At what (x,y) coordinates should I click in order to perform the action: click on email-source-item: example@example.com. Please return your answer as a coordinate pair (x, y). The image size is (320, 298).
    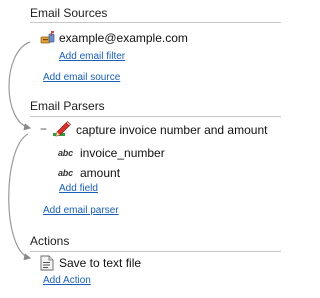
    Looking at the image, I should click on (123, 38).